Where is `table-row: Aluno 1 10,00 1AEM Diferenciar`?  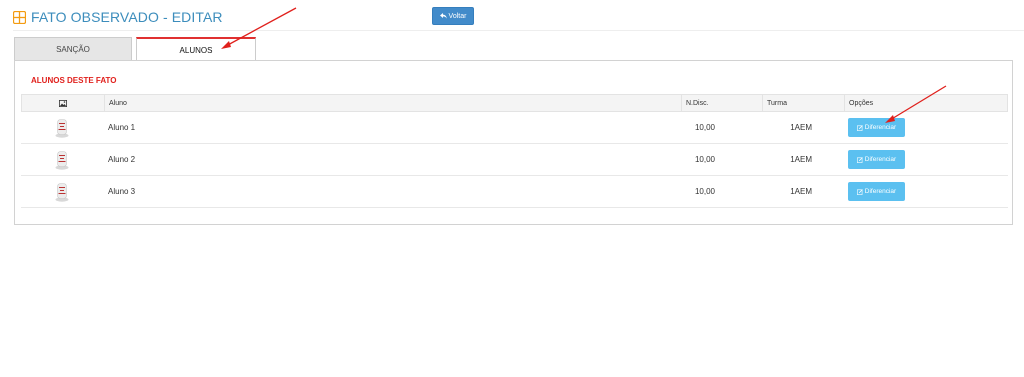
table-row: Aluno 1 10,00 1AEM Diferenciar is located at coordinates (514, 128).